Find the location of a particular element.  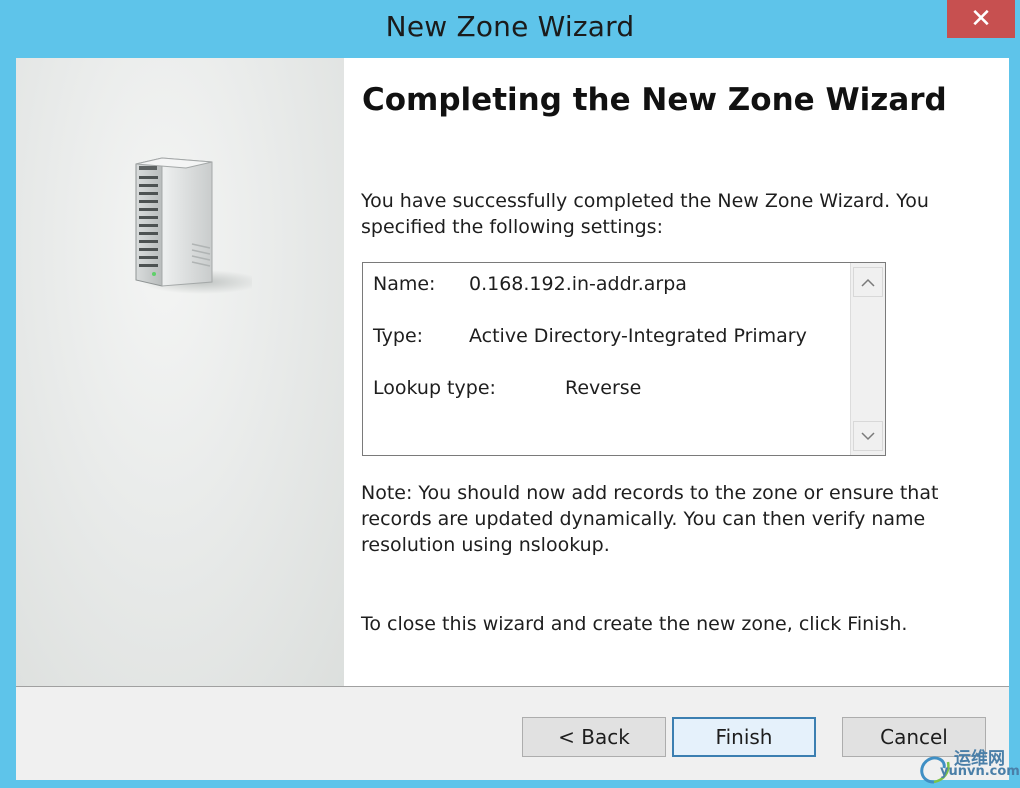

scroll-down-button is located at coordinates (868, 436).